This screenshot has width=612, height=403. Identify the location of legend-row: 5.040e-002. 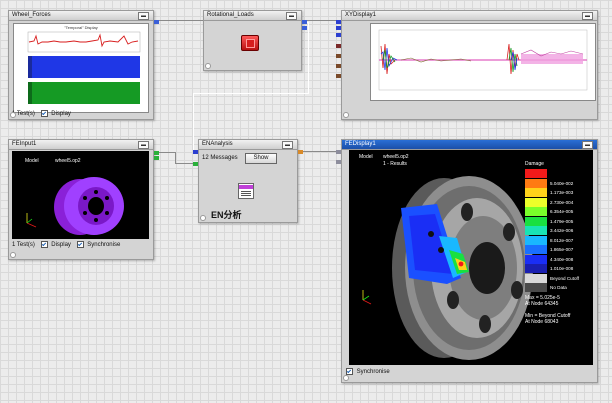
(549, 183).